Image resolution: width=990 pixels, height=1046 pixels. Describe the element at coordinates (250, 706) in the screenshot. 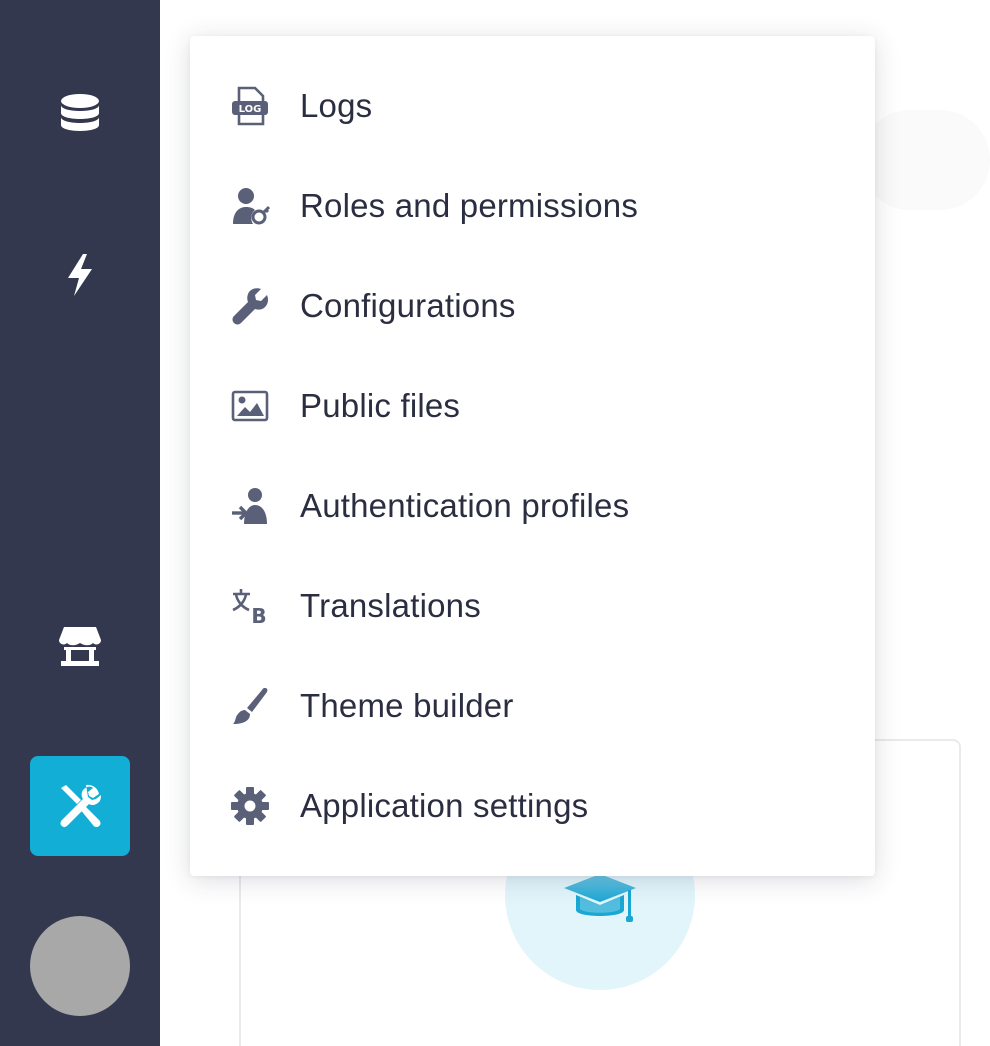

I see `paint-brush-icon` at that location.